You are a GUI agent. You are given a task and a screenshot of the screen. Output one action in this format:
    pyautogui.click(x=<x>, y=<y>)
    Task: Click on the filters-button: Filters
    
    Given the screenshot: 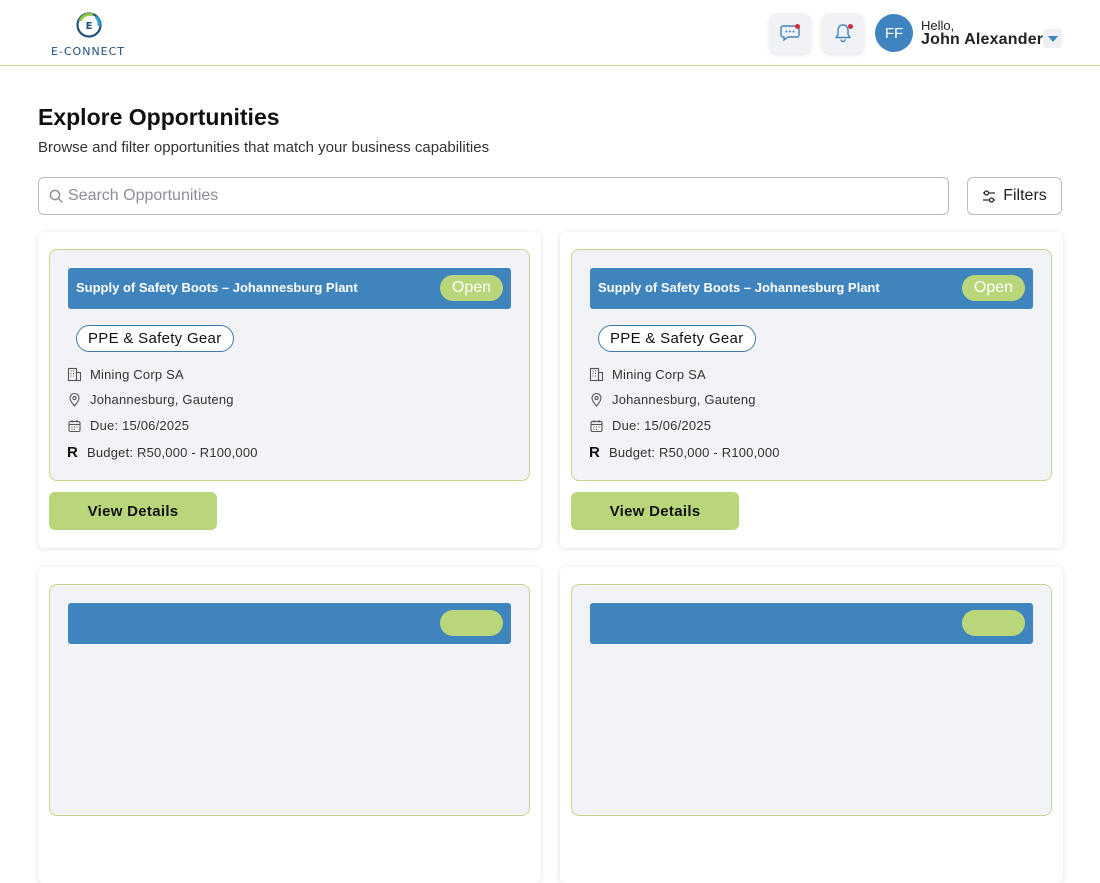 What is the action you would take?
    pyautogui.click(x=1014, y=196)
    